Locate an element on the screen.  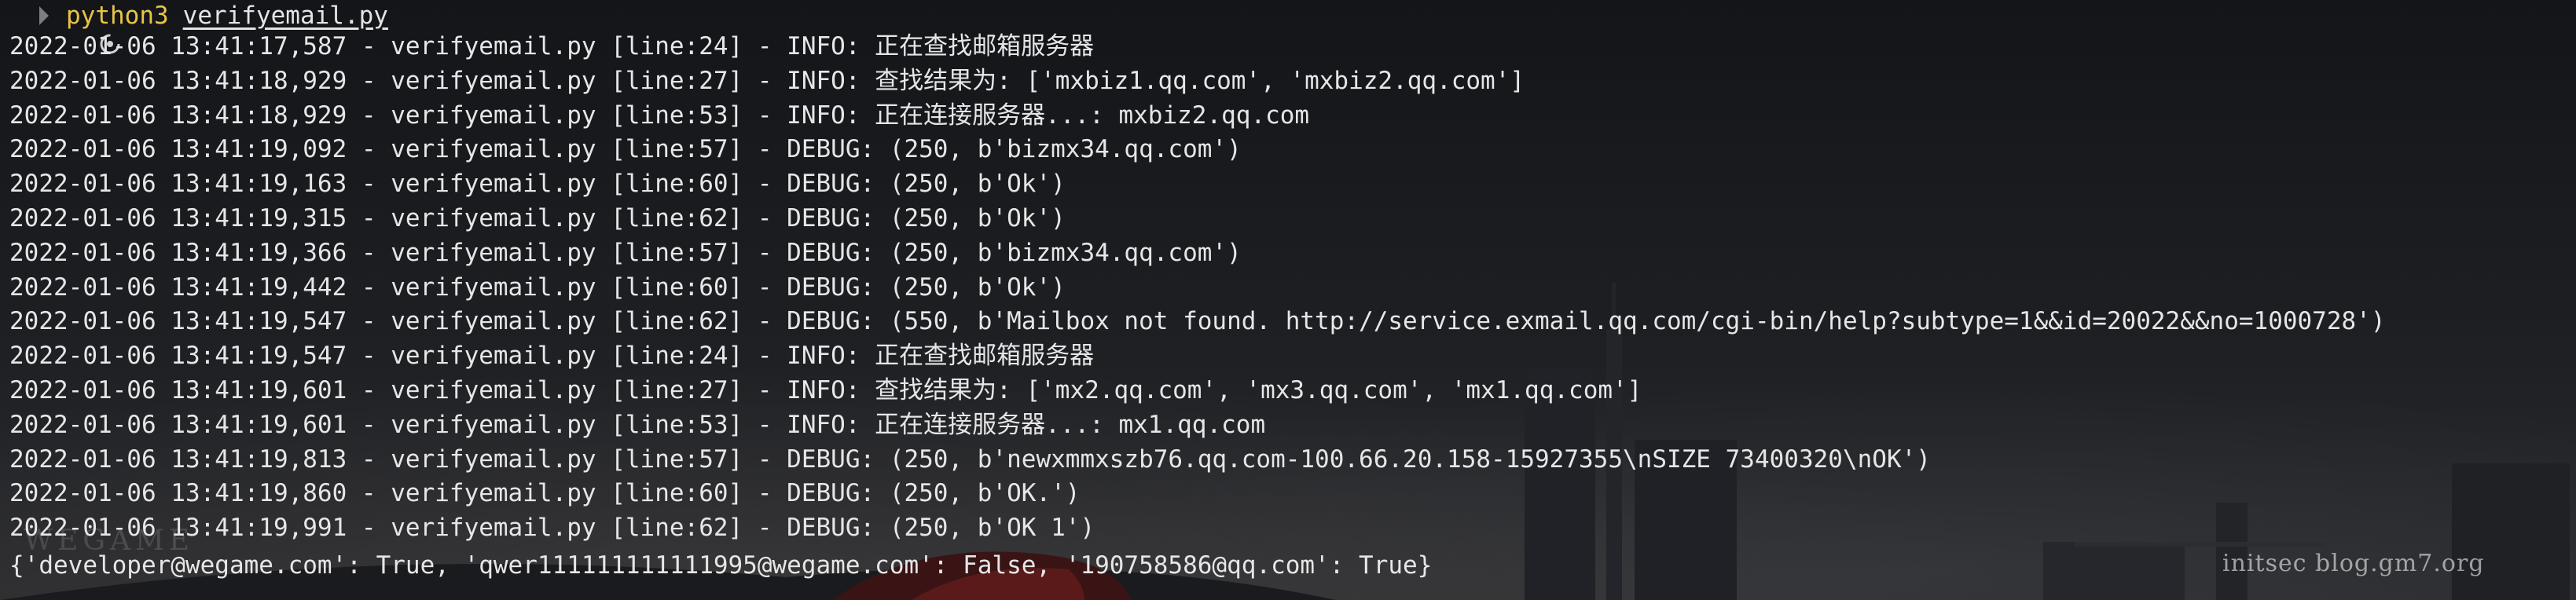
command-name: python3 is located at coordinates (118, 16).